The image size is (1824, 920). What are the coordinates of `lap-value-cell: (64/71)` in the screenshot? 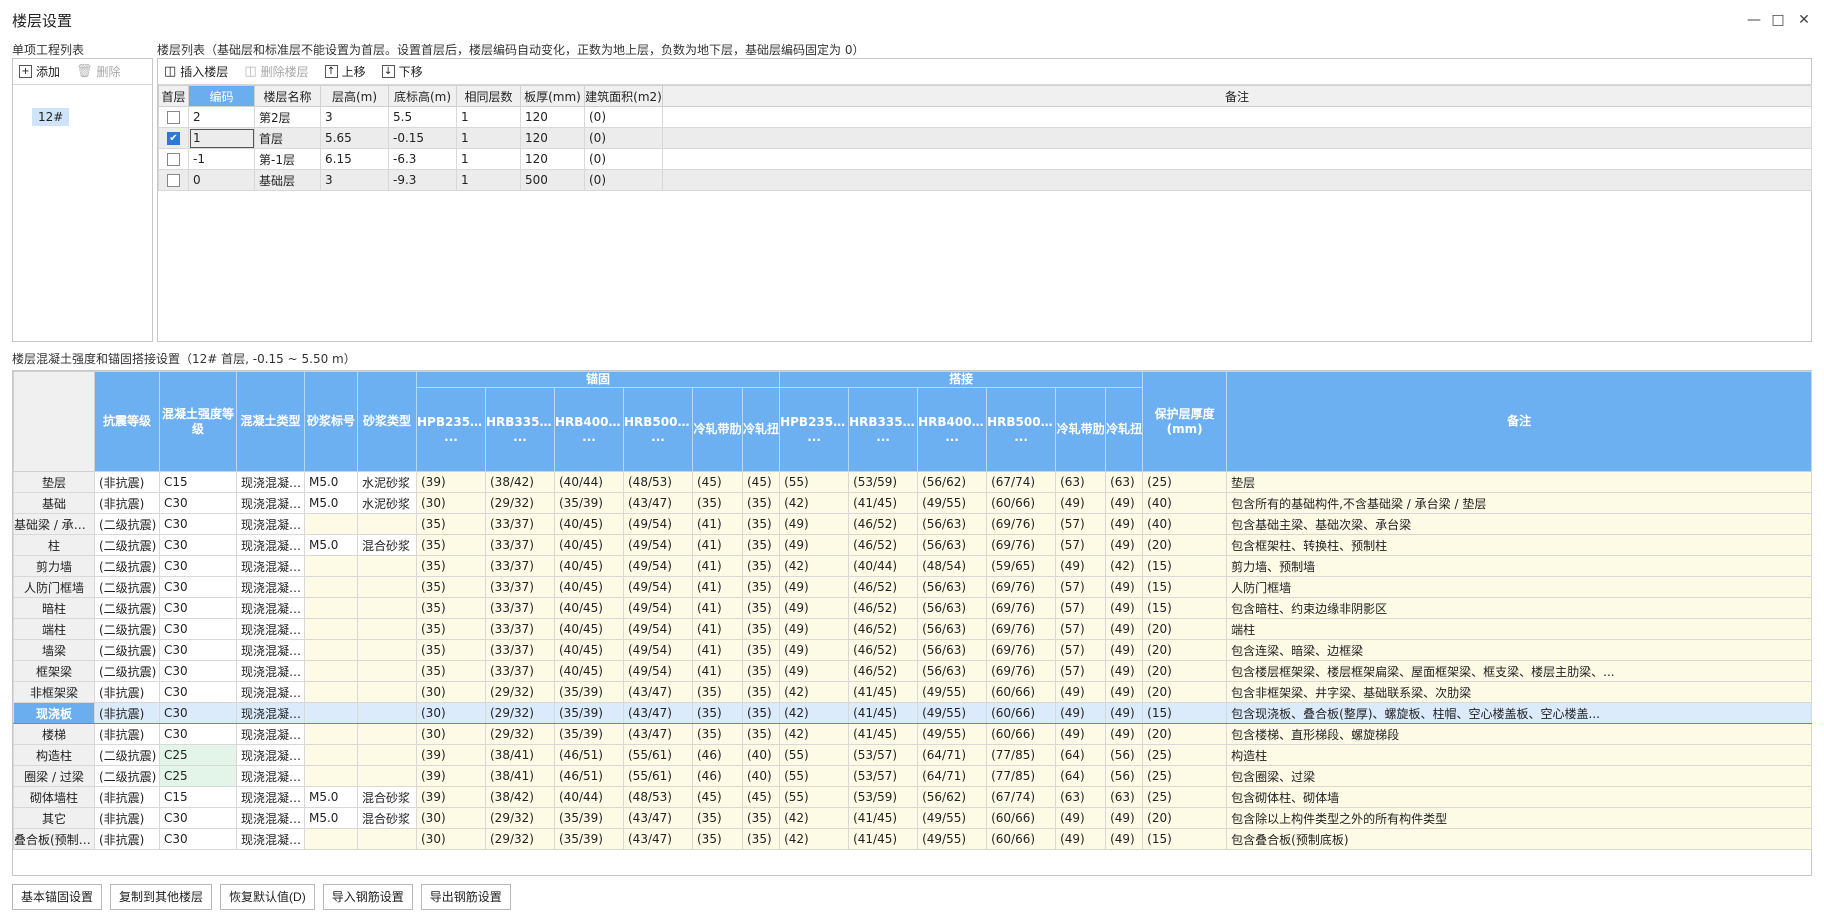 It's located at (952, 776).